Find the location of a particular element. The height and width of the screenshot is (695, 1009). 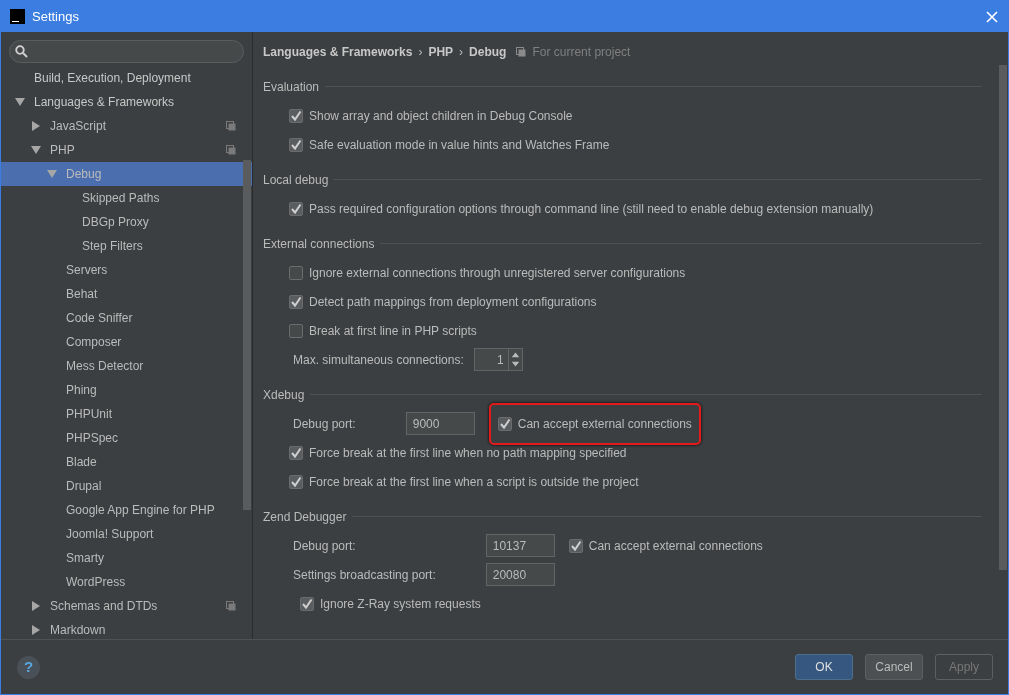

breadcrumb-item: Debug is located at coordinates (488, 52).